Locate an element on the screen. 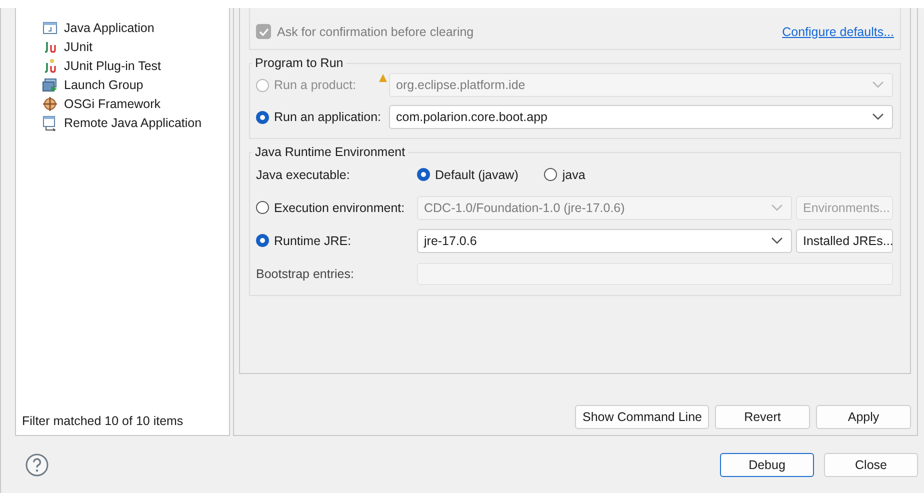  tab-button: Revert is located at coordinates (762, 417).